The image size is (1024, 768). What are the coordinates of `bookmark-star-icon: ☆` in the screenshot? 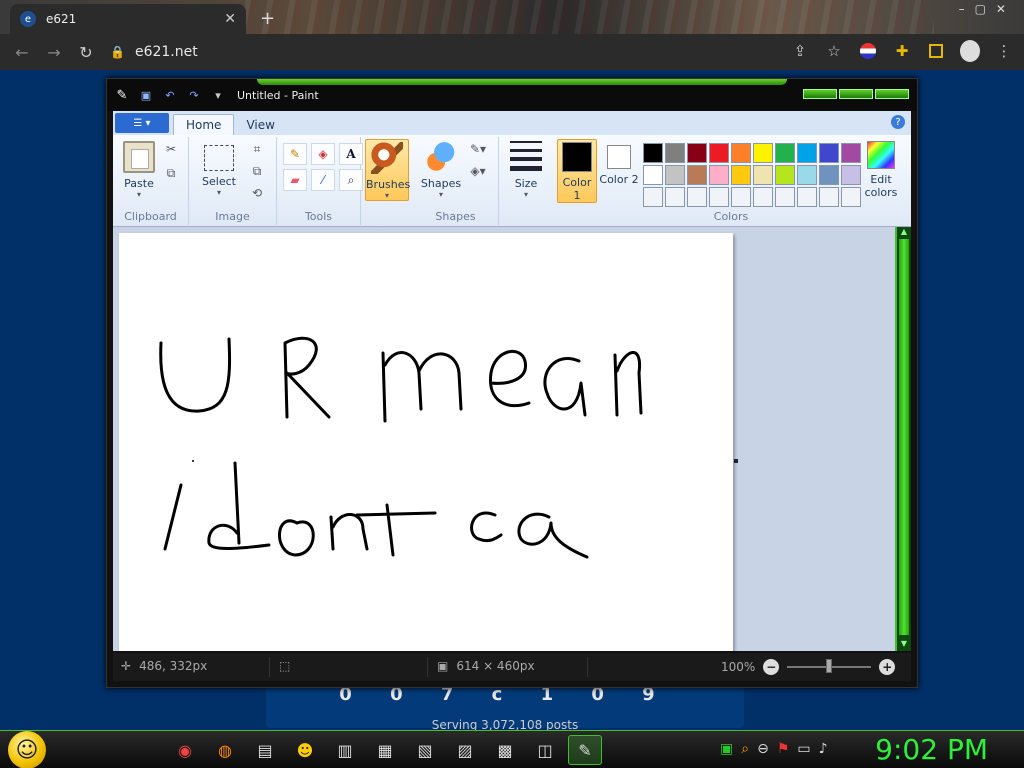 It's located at (834, 51).